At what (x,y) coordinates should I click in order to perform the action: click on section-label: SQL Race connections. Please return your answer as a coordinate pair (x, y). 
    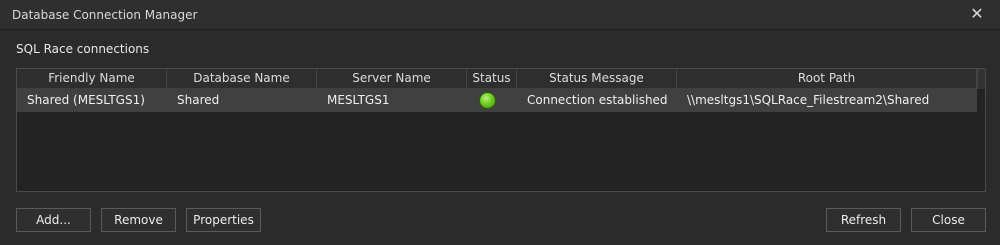
    Looking at the image, I should click on (83, 49).